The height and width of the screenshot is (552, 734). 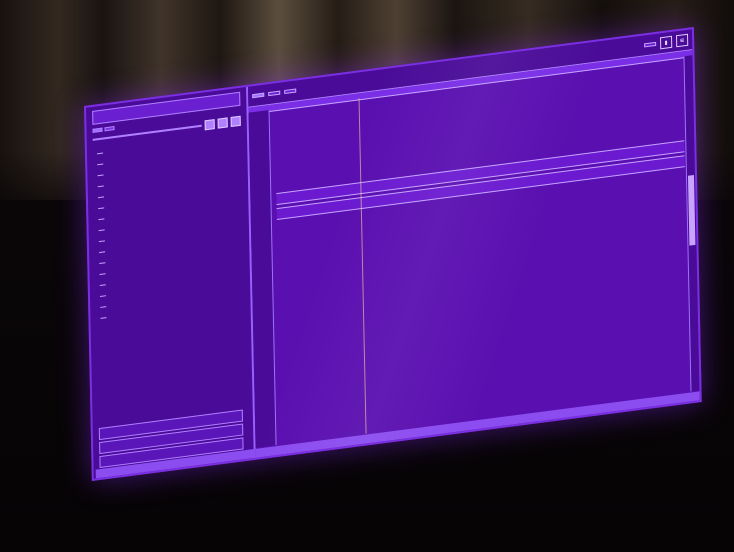 What do you see at coordinates (169, 227) in the screenshot?
I see `file-tree` at bounding box center [169, 227].